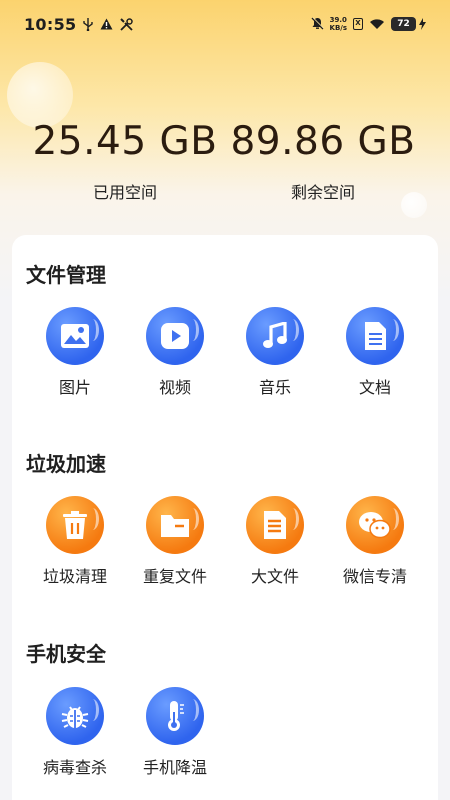 Image resolution: width=450 pixels, height=800 pixels. I want to click on thermometer-icon, so click(175, 716).